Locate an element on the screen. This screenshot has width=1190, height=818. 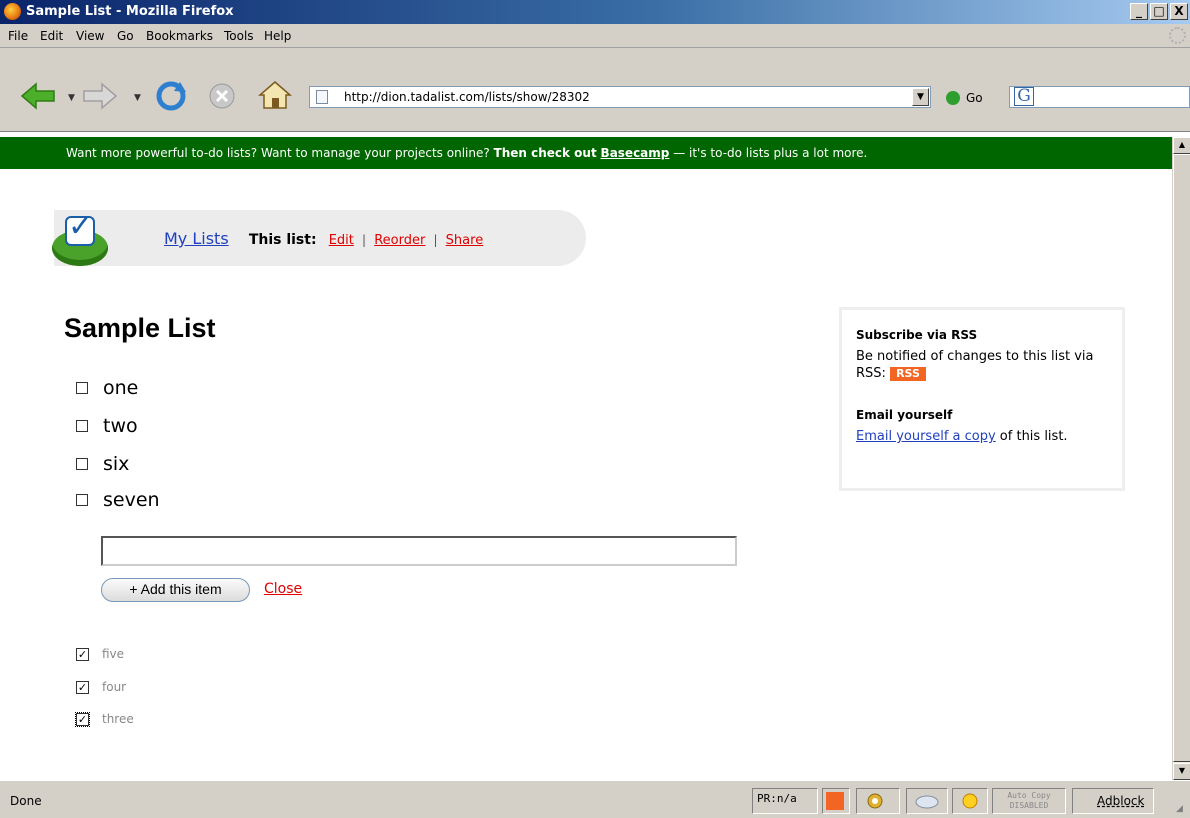
completed-label: three is located at coordinates (118, 719).